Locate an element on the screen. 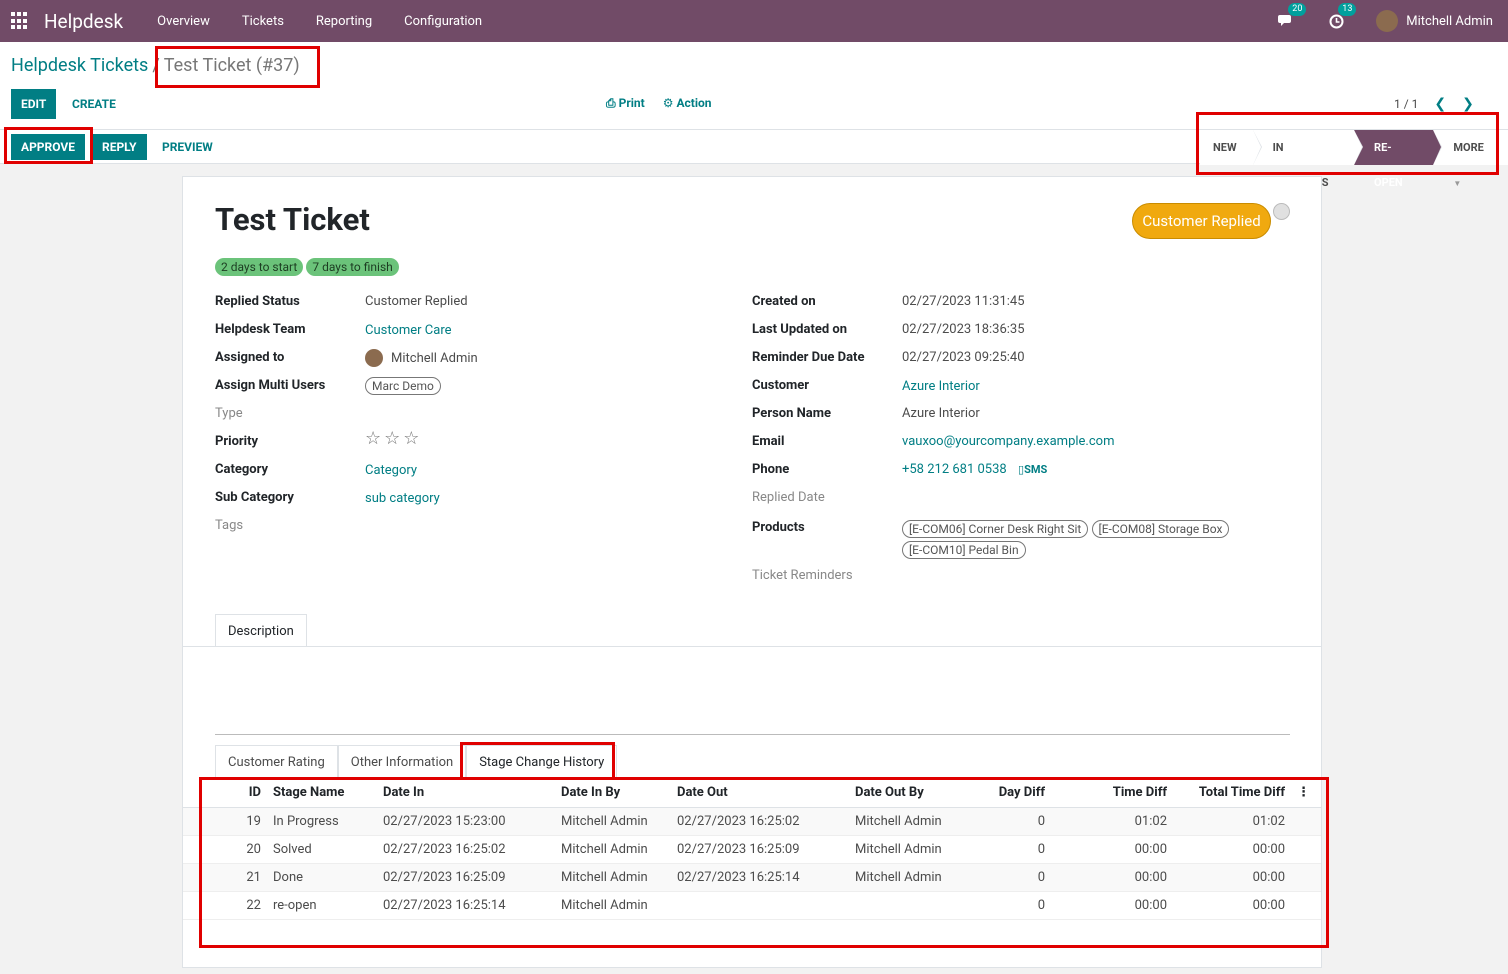 The width and height of the screenshot is (1508, 974). assign-multi-users-label: Assign Multi Users is located at coordinates (270, 385).